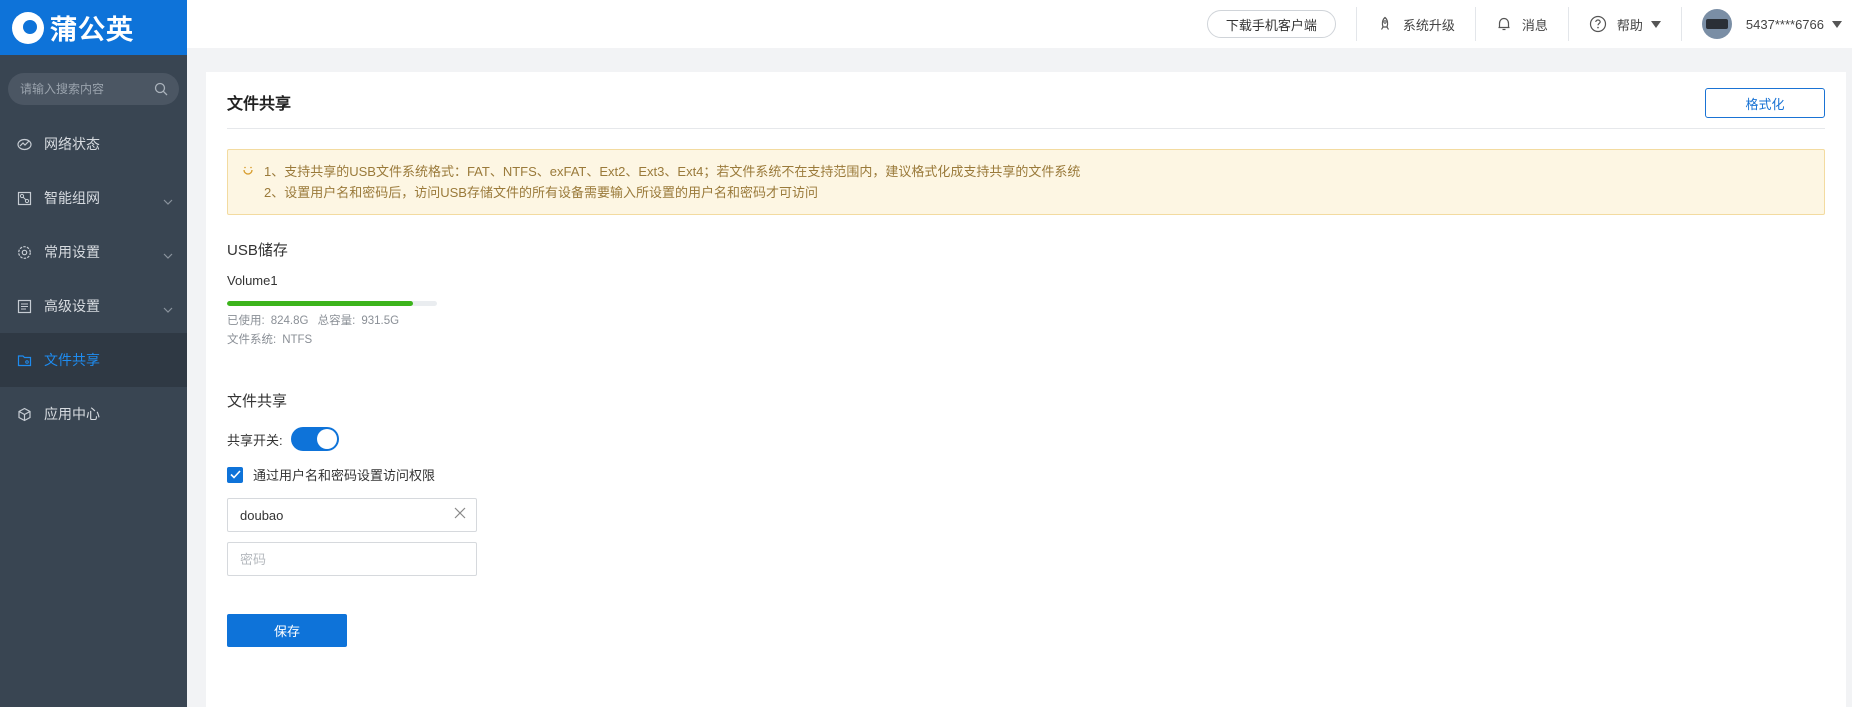  Describe the element at coordinates (289, 321) in the screenshot. I see `used-value: 824.8G` at that location.